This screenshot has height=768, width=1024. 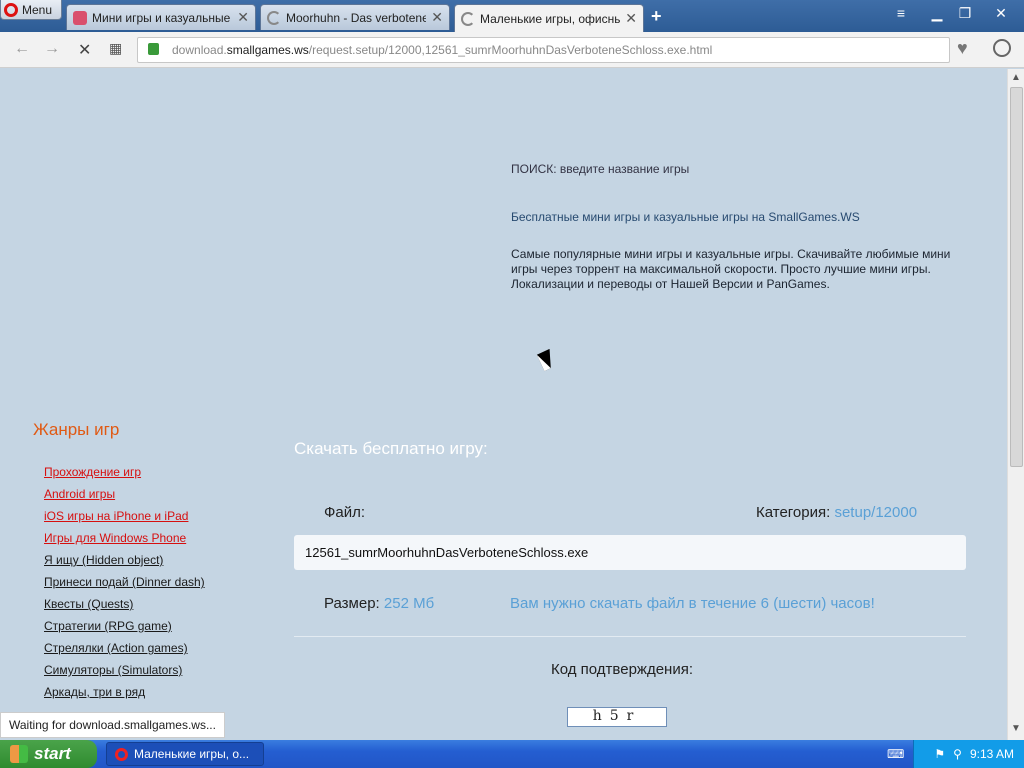 I want to click on genre-link-walkthroughs: Прохождение игр, so click(x=92, y=472).